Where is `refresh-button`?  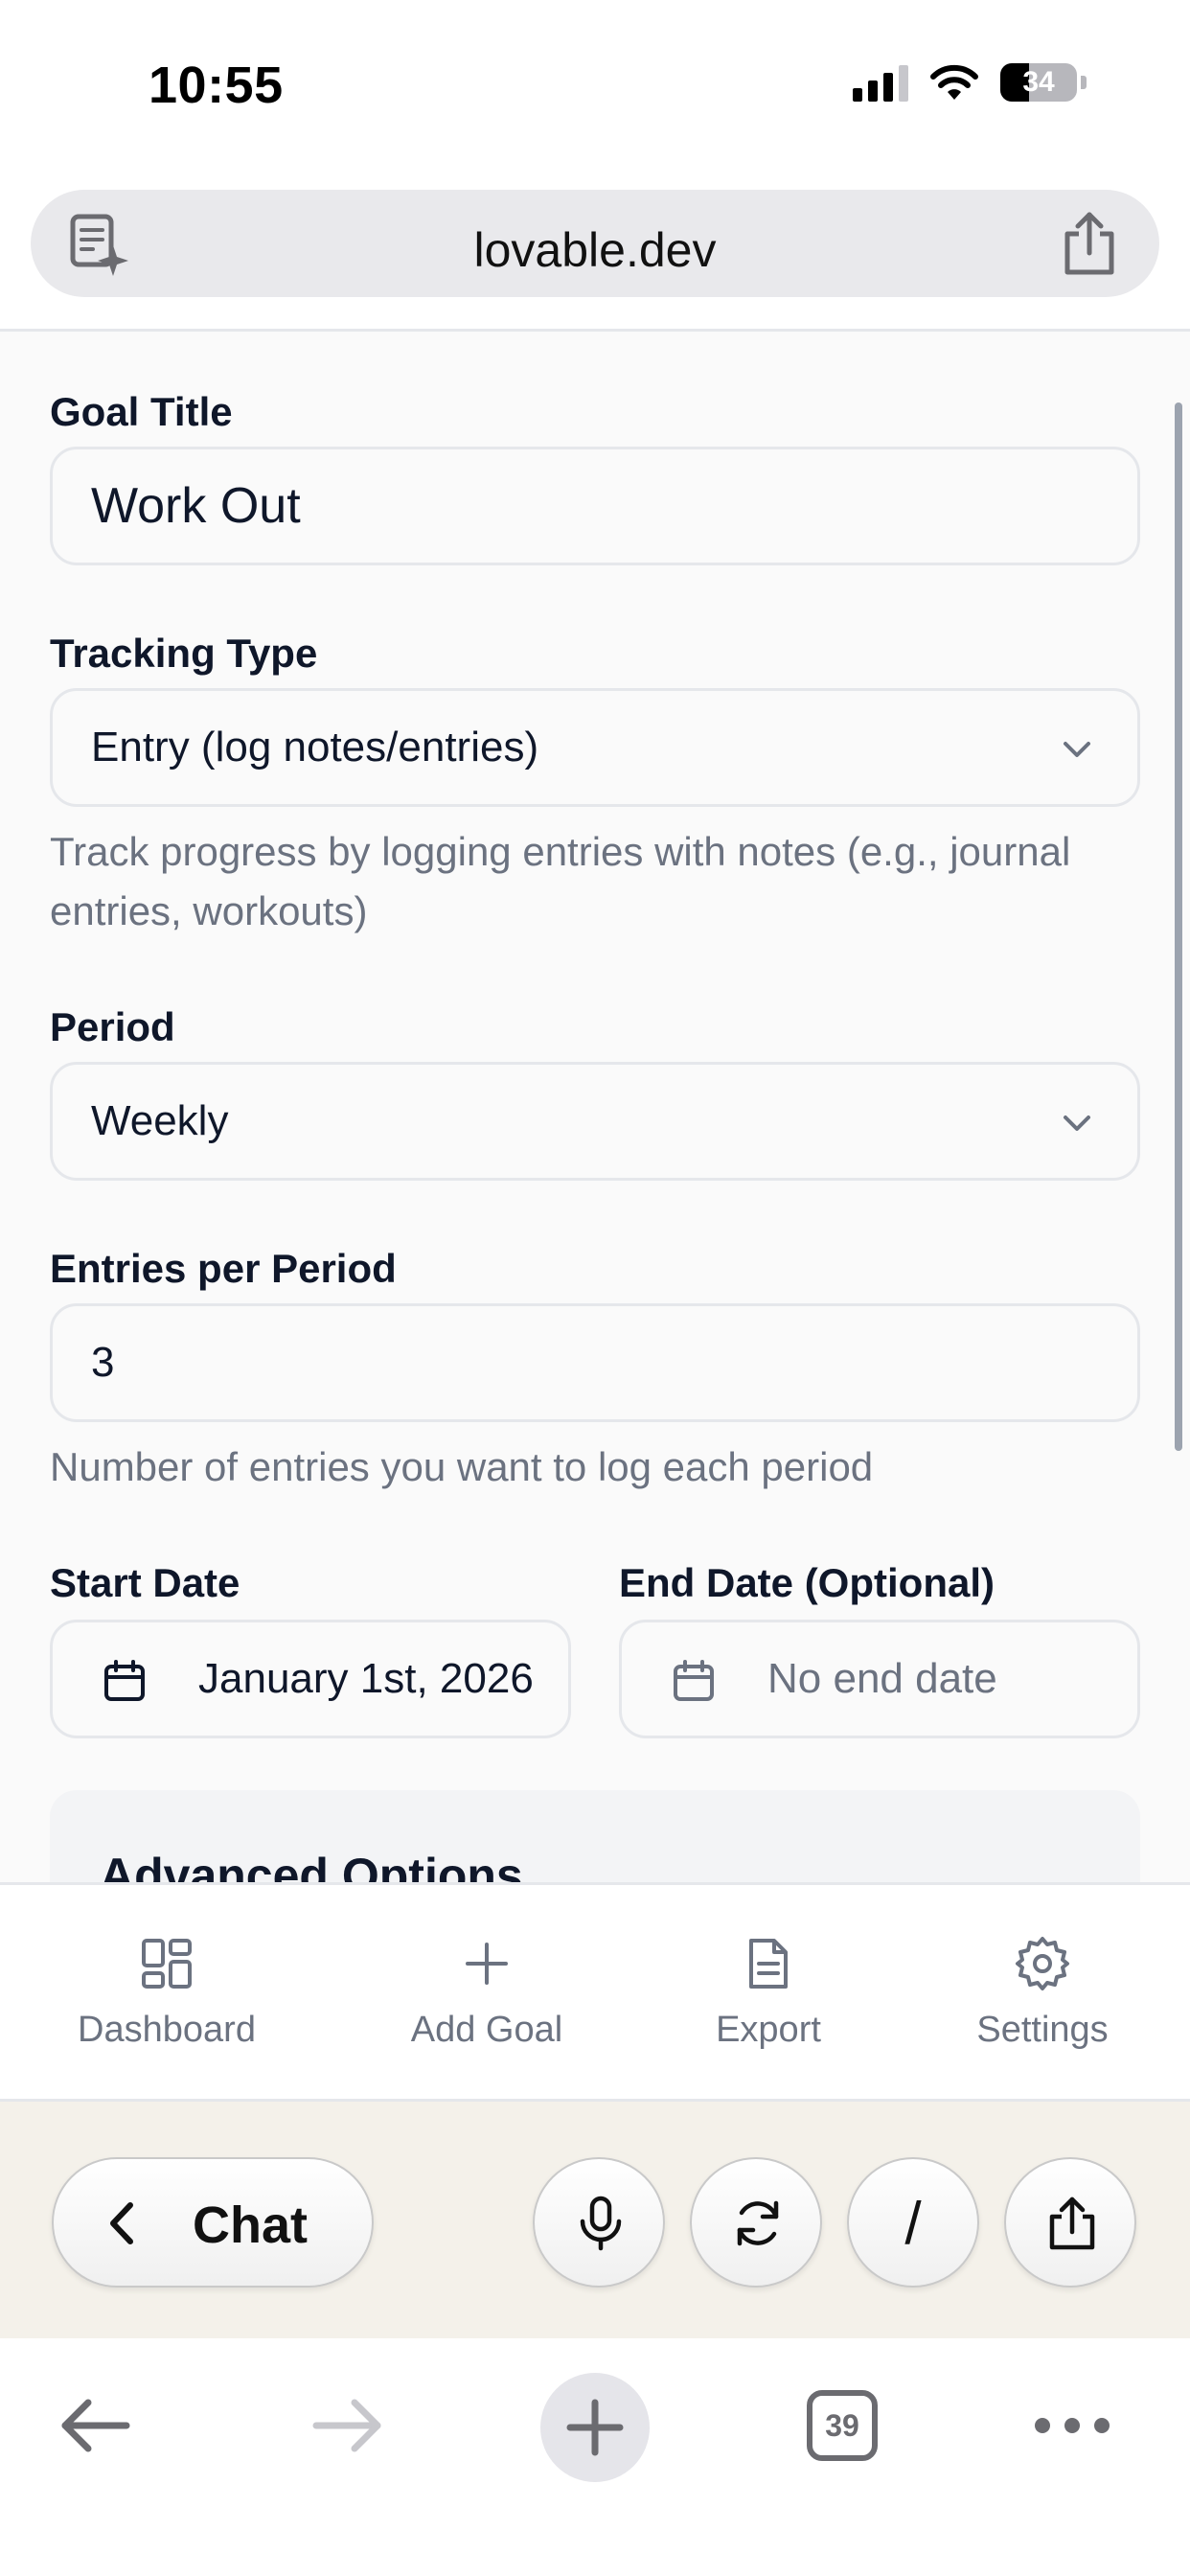
refresh-button is located at coordinates (756, 2222).